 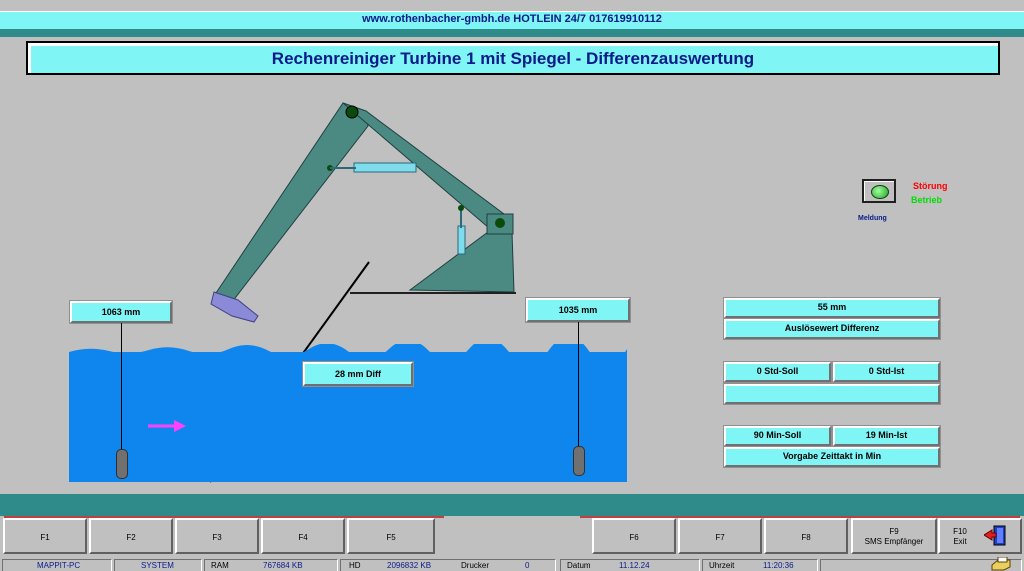 What do you see at coordinates (348, 350) in the screenshot?
I see `water-waves` at bounding box center [348, 350].